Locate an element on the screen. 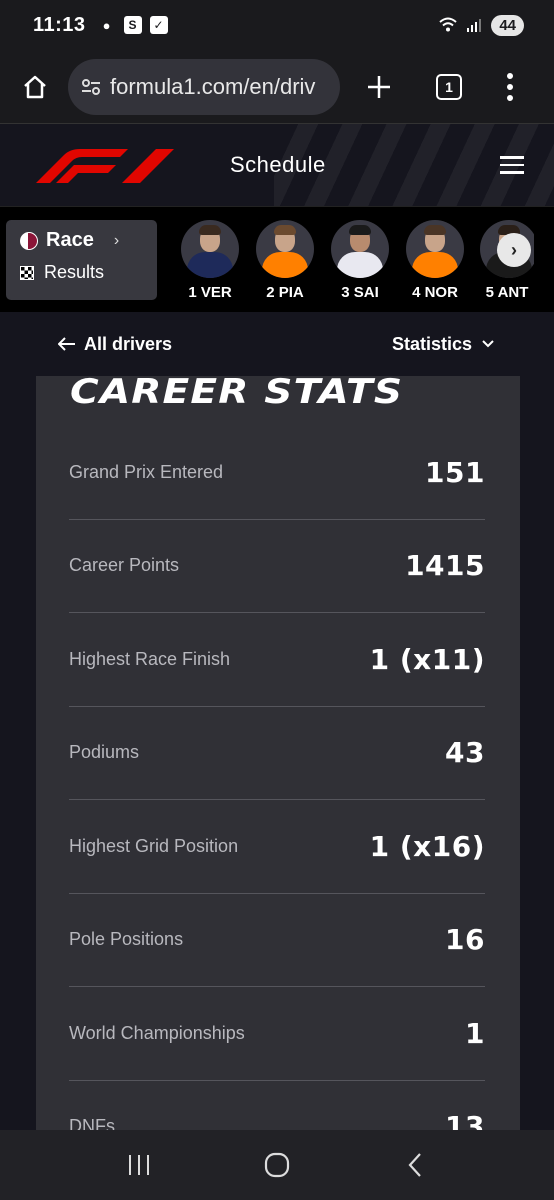 Image resolution: width=554 pixels, height=1200 pixels. career-stats-title: CAREER STATS is located at coordinates (237, 394).